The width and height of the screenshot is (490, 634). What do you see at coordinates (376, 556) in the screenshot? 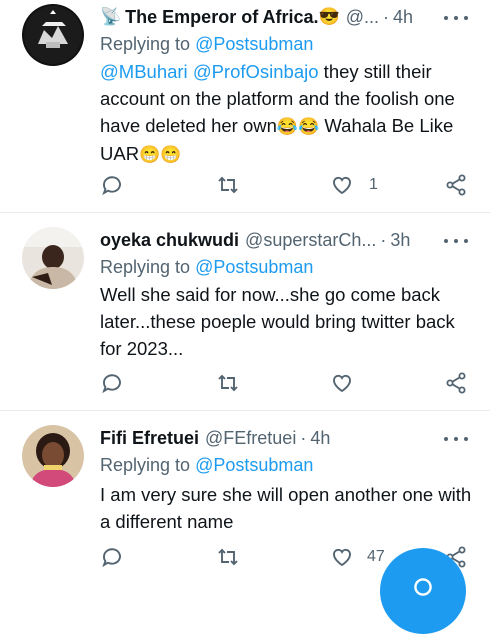
I see `like-count: 47` at bounding box center [376, 556].